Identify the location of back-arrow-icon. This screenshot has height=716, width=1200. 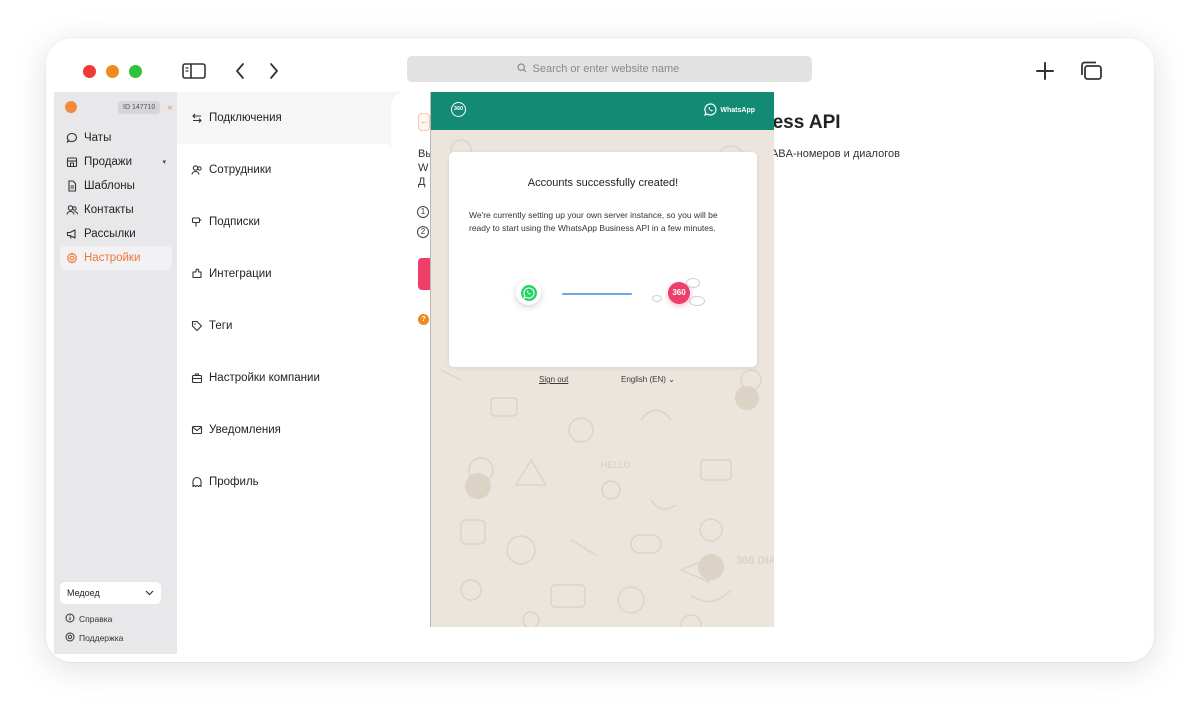
(240, 71).